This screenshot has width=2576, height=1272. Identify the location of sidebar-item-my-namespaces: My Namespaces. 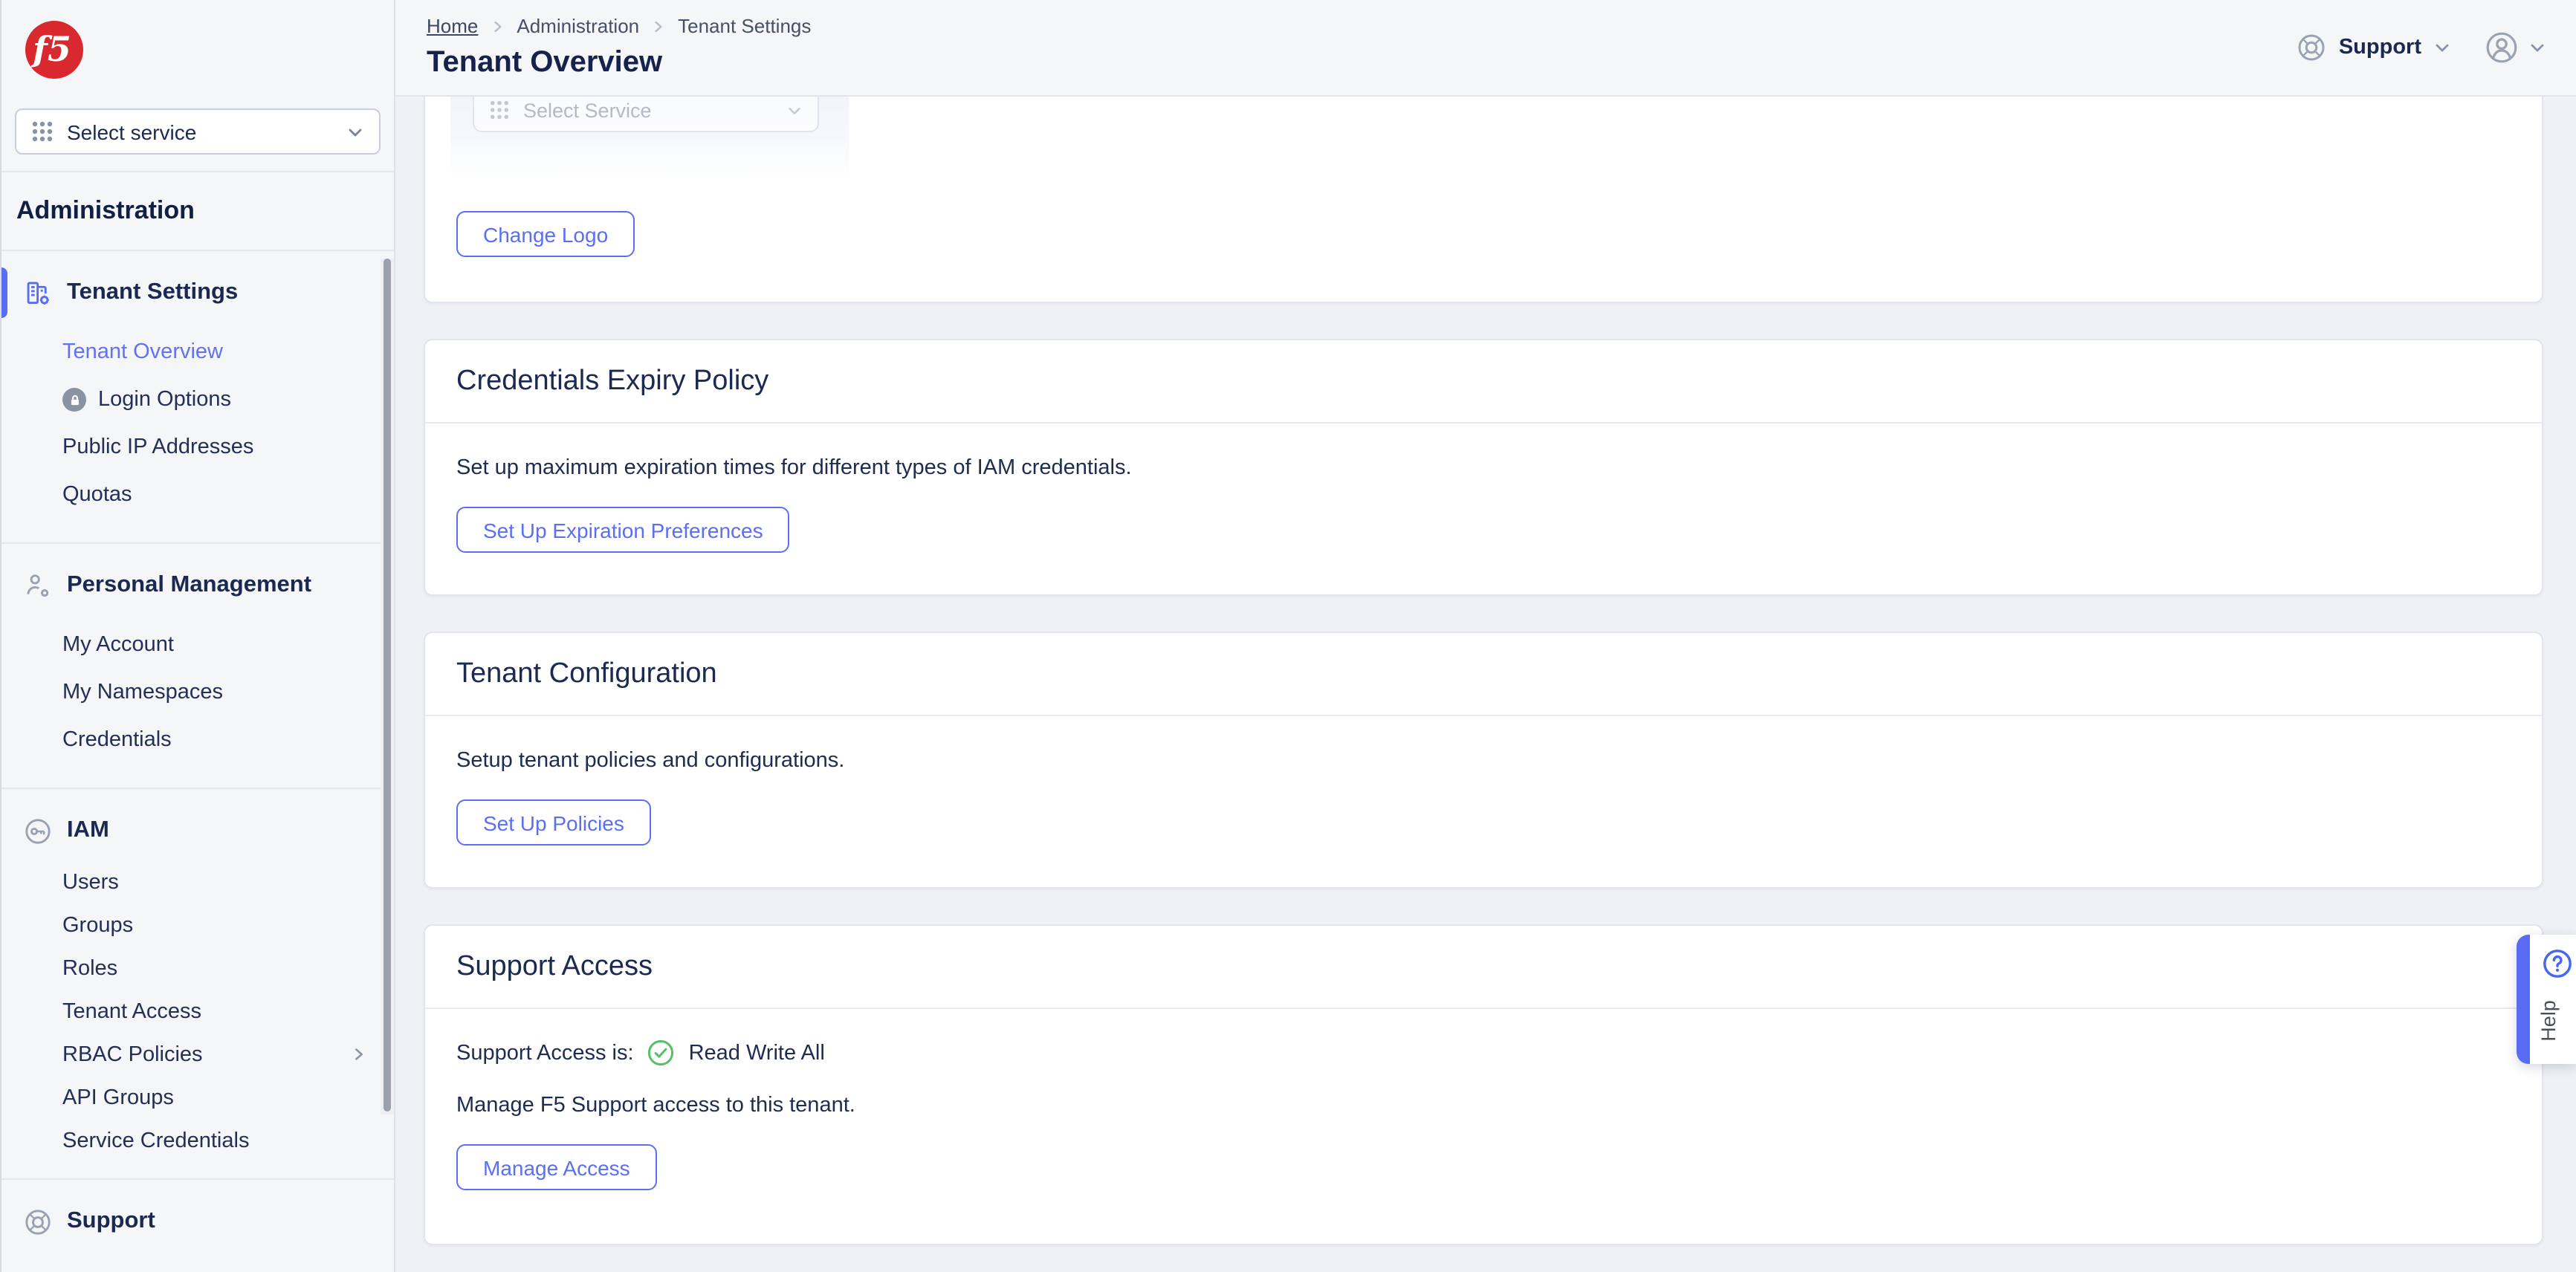
(198, 692).